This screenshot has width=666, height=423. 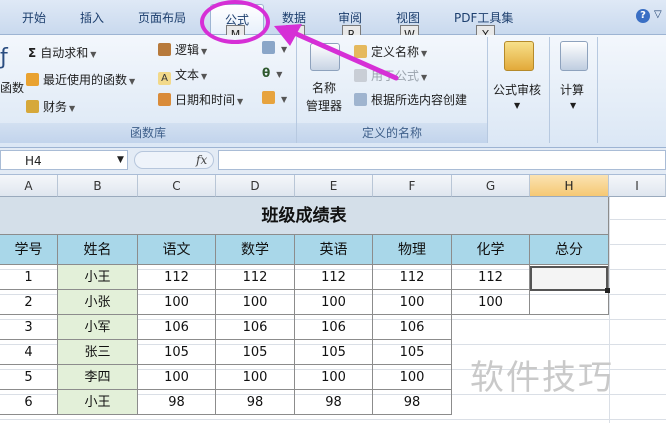 I want to click on financial-icon, so click(x=32, y=106).